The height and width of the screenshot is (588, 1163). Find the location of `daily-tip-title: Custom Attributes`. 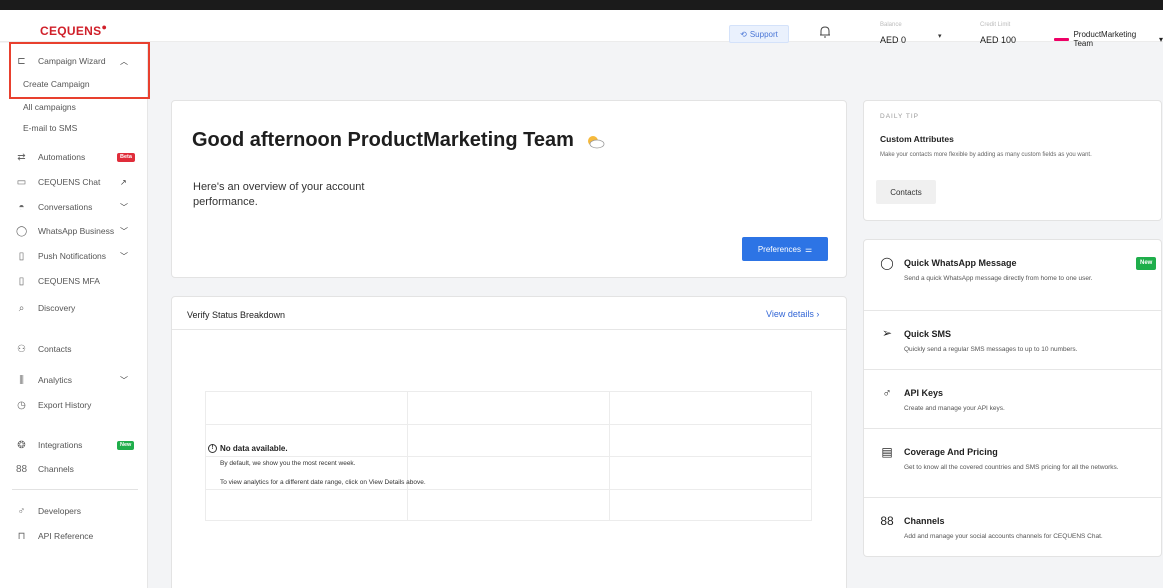

daily-tip-title: Custom Attributes is located at coordinates (917, 139).